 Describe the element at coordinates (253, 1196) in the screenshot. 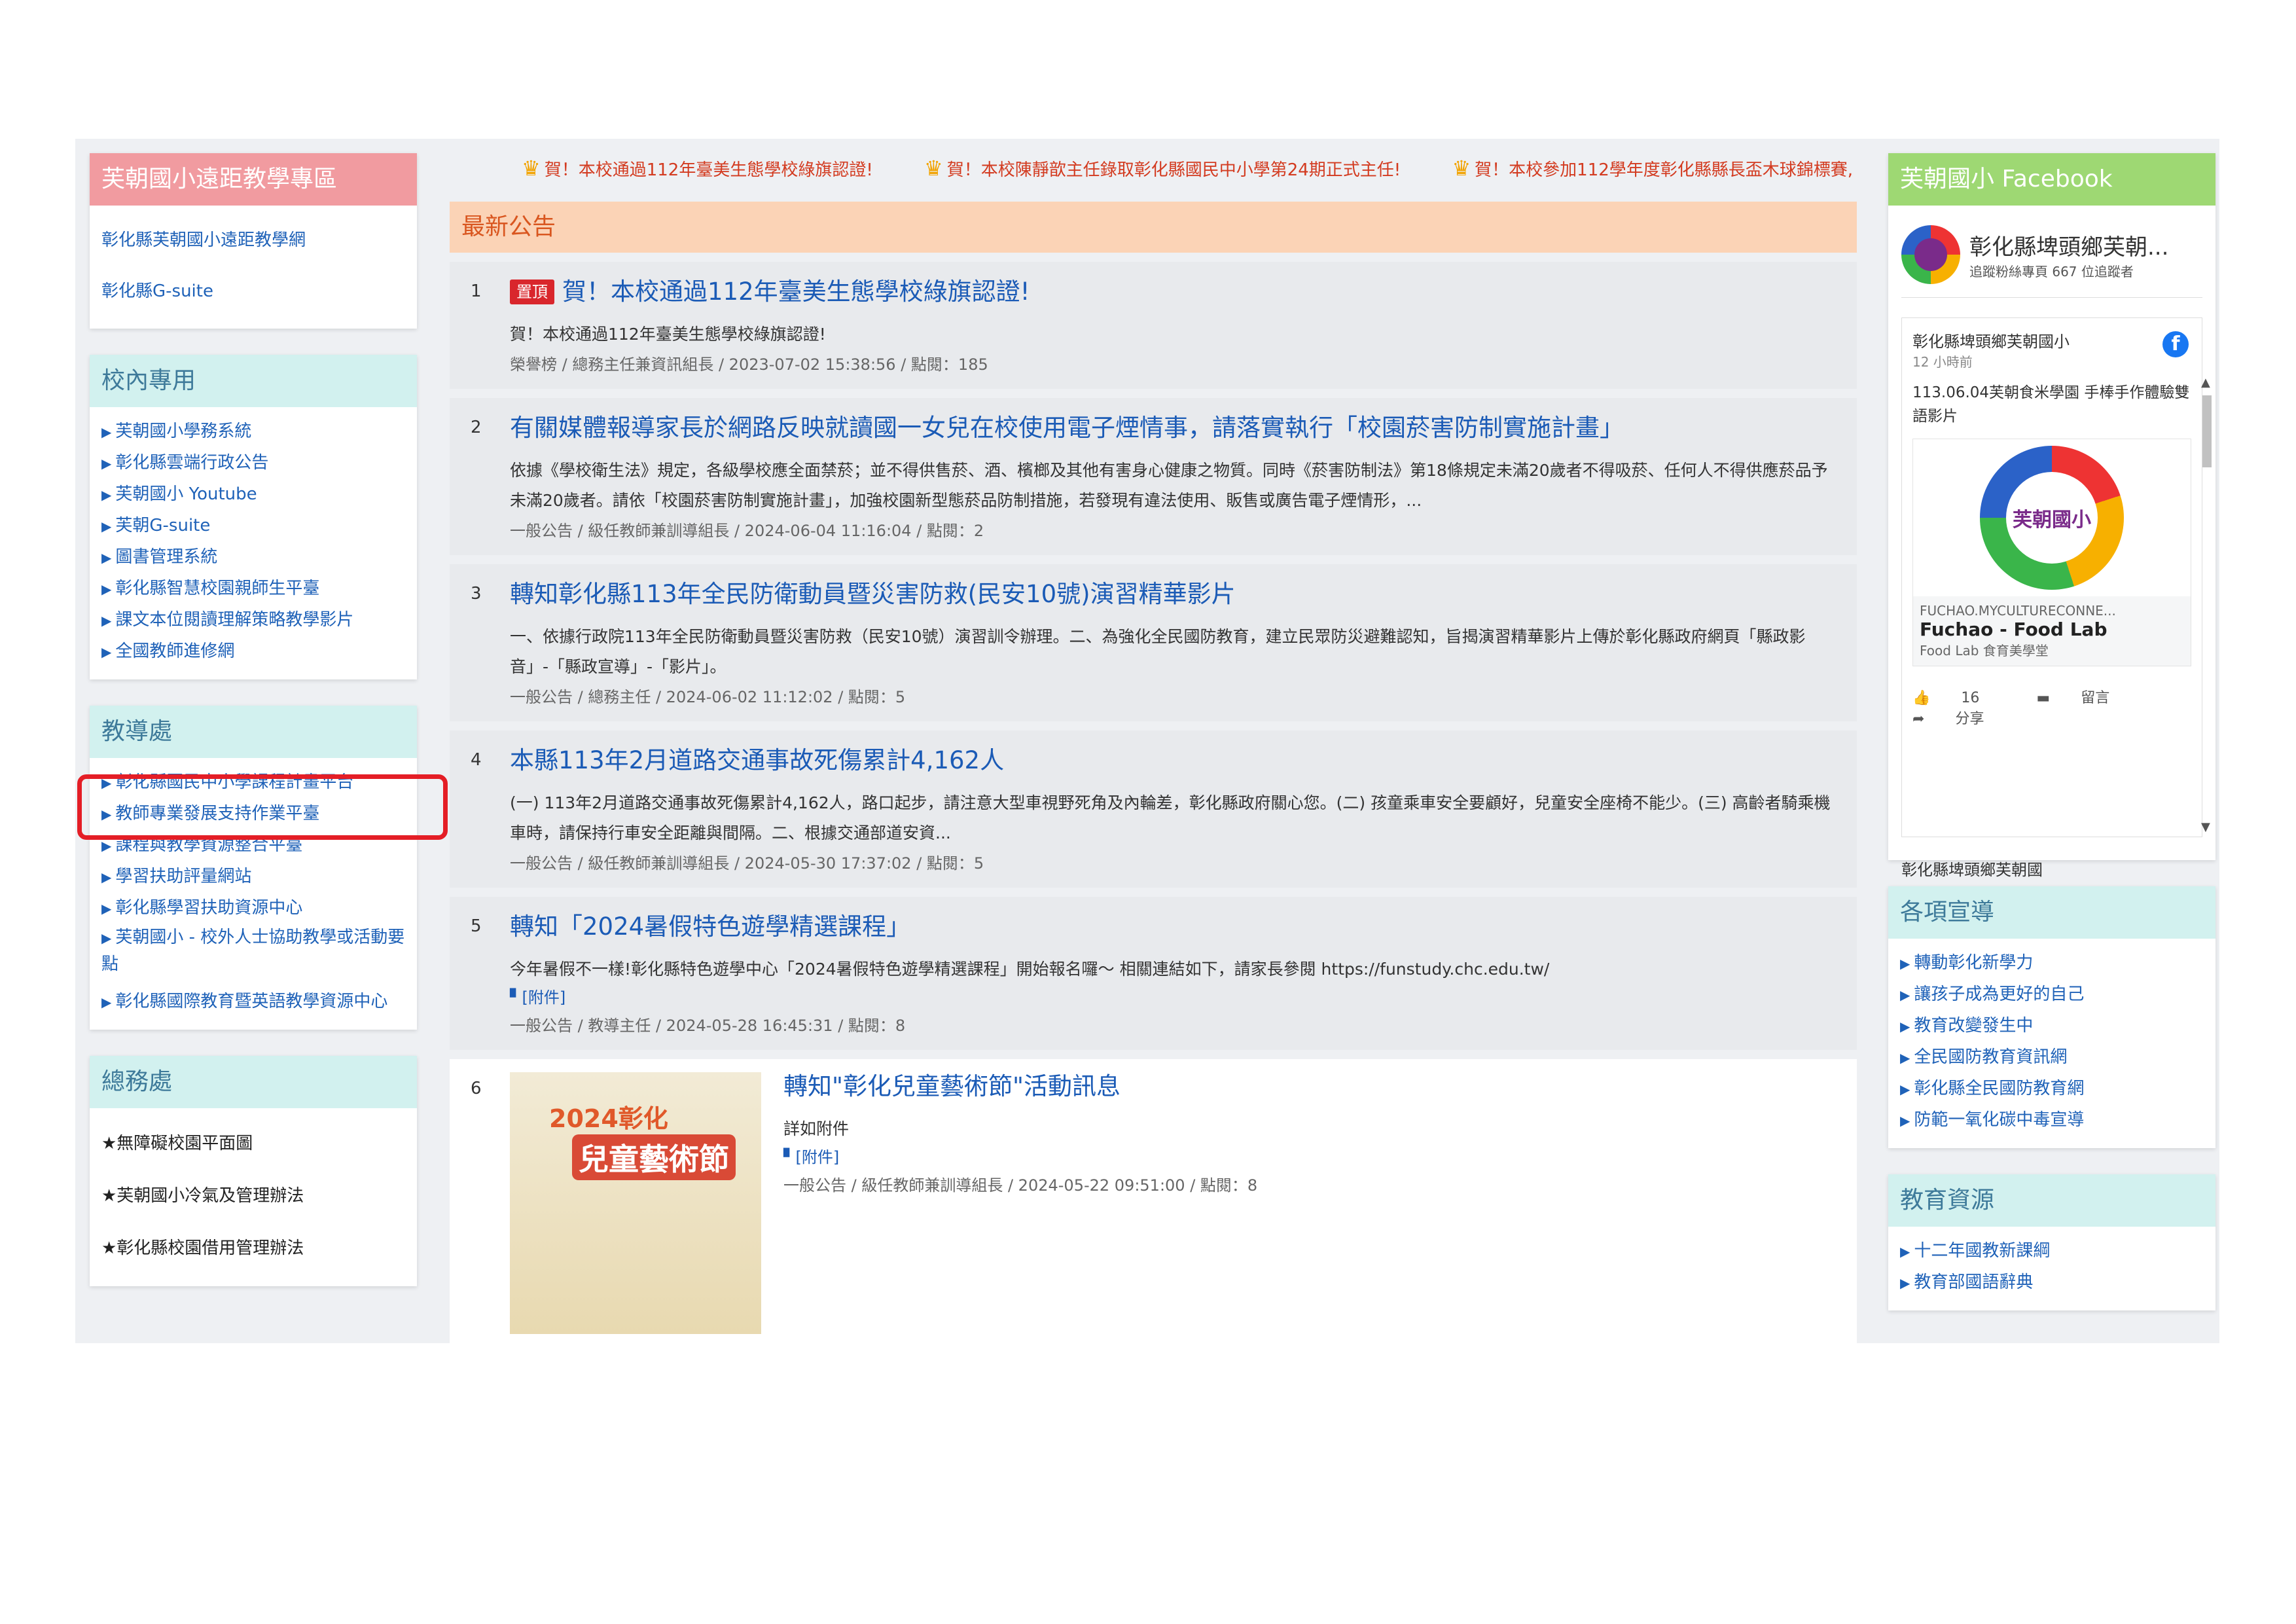

I see `general-link: ★芙朝國小冷氣及管理辦法` at that location.